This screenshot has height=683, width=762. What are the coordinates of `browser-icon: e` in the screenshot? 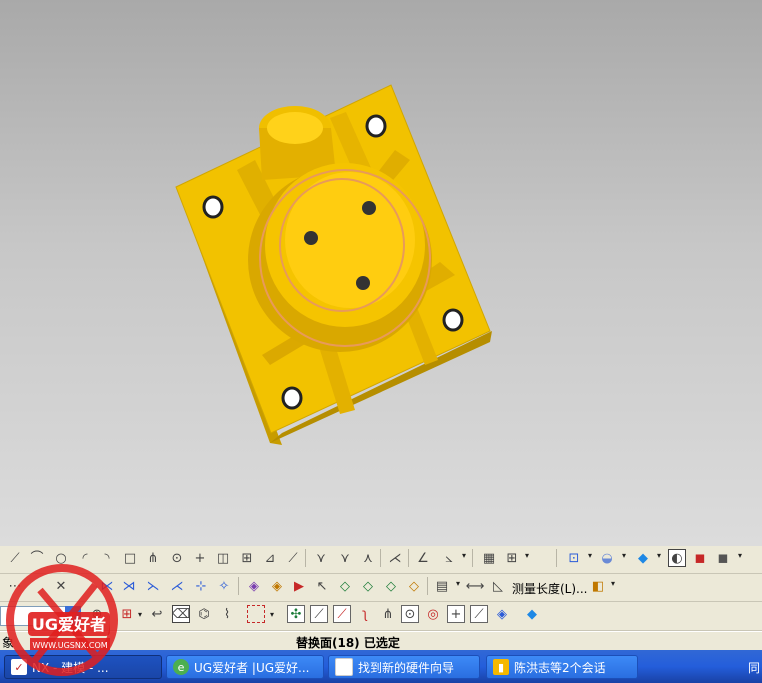 It's located at (181, 667).